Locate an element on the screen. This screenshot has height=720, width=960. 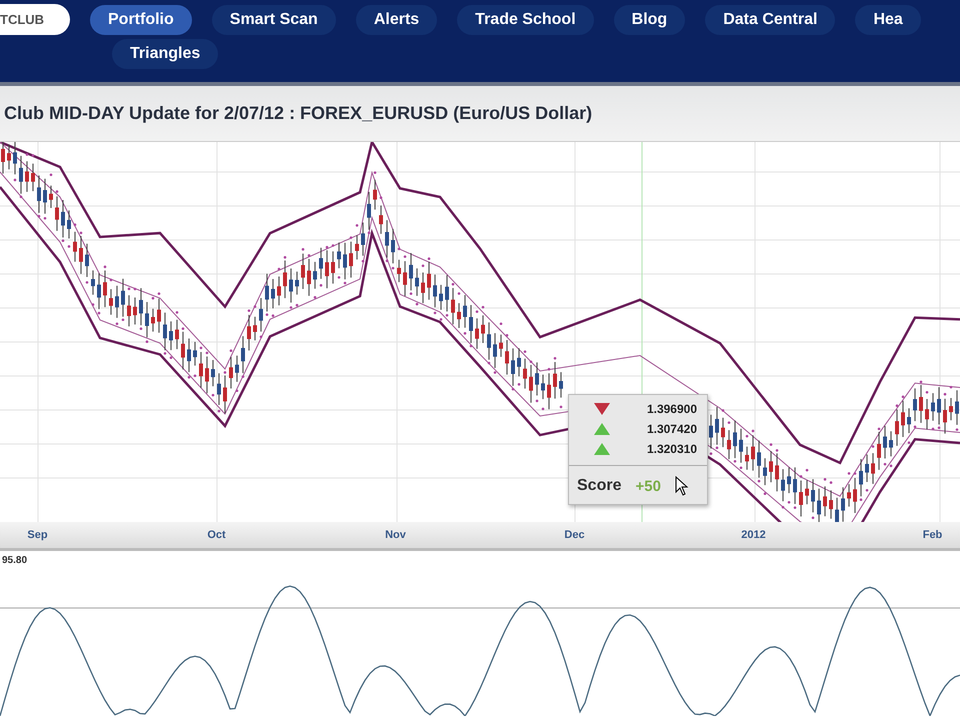
nav-tab: Alerts is located at coordinates (397, 19).